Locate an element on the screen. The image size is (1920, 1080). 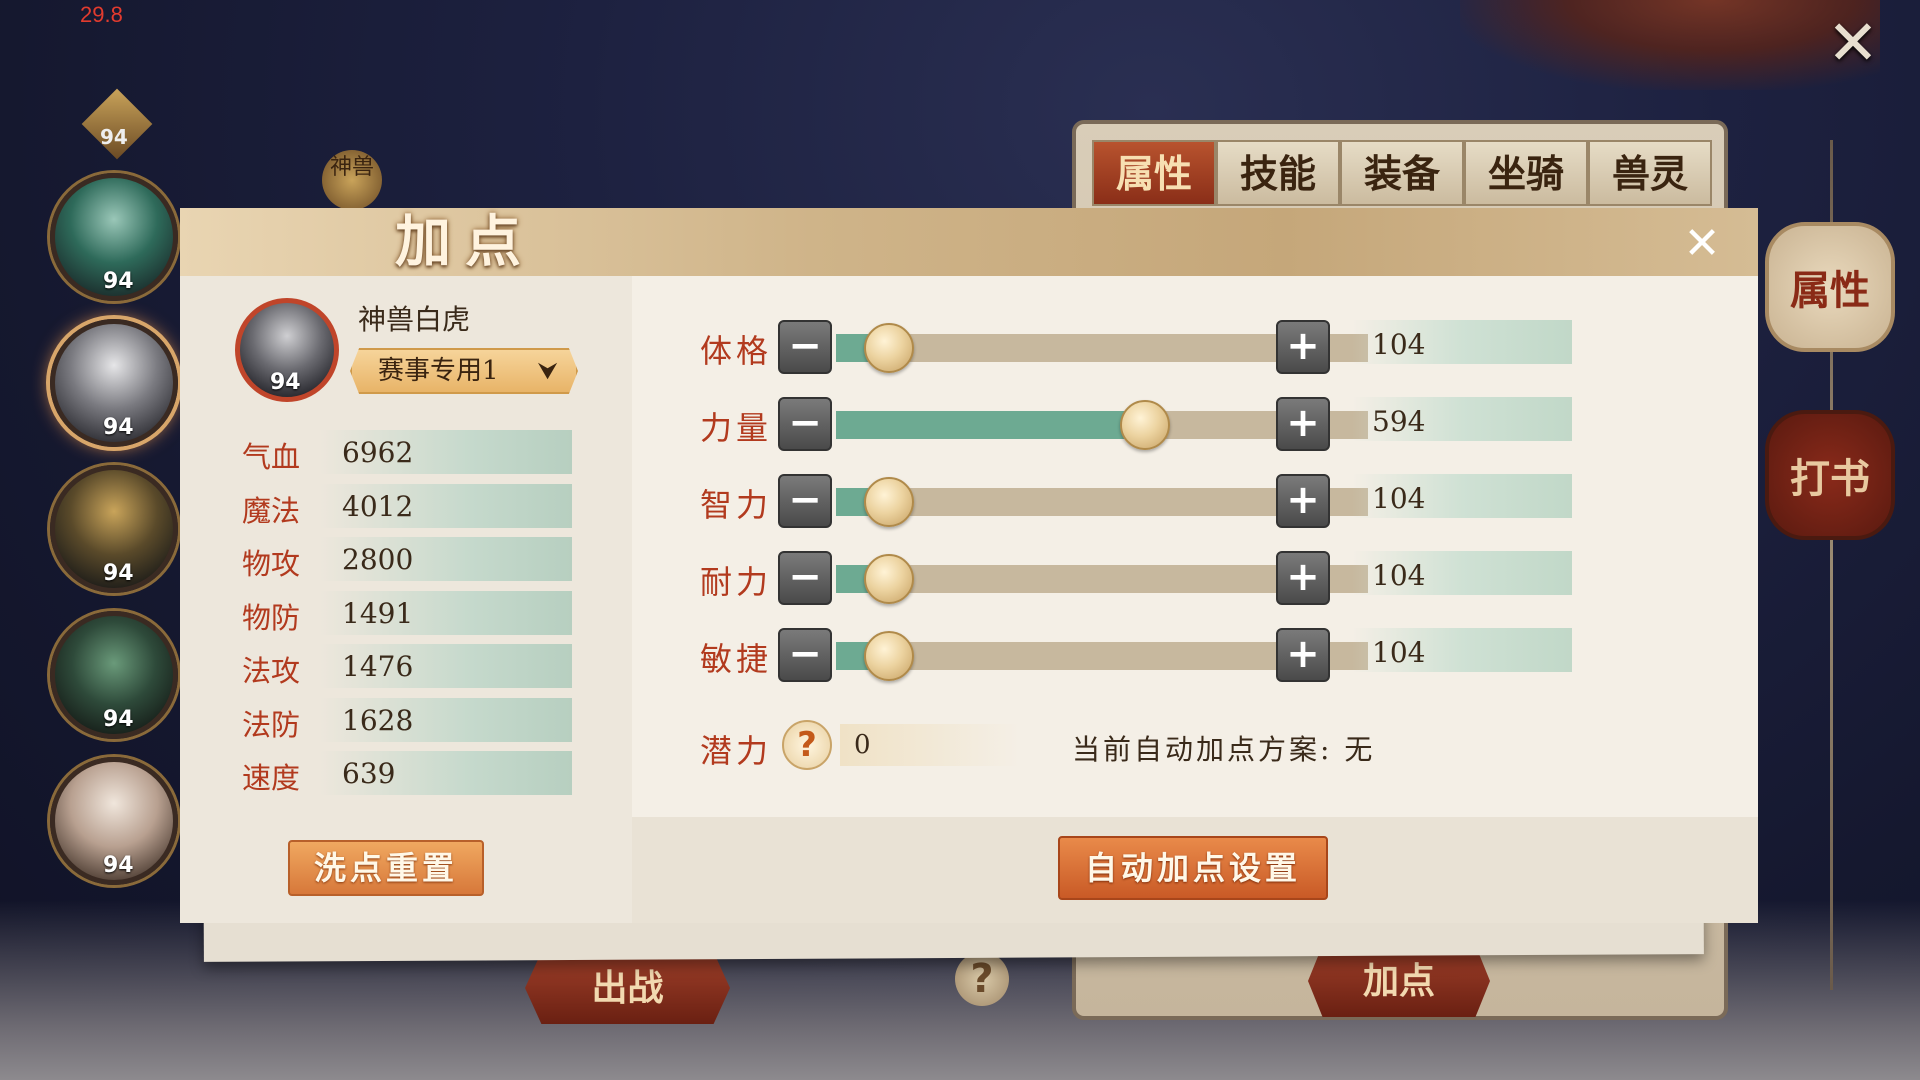
fps-counter: 29.8 is located at coordinates (101, 14).